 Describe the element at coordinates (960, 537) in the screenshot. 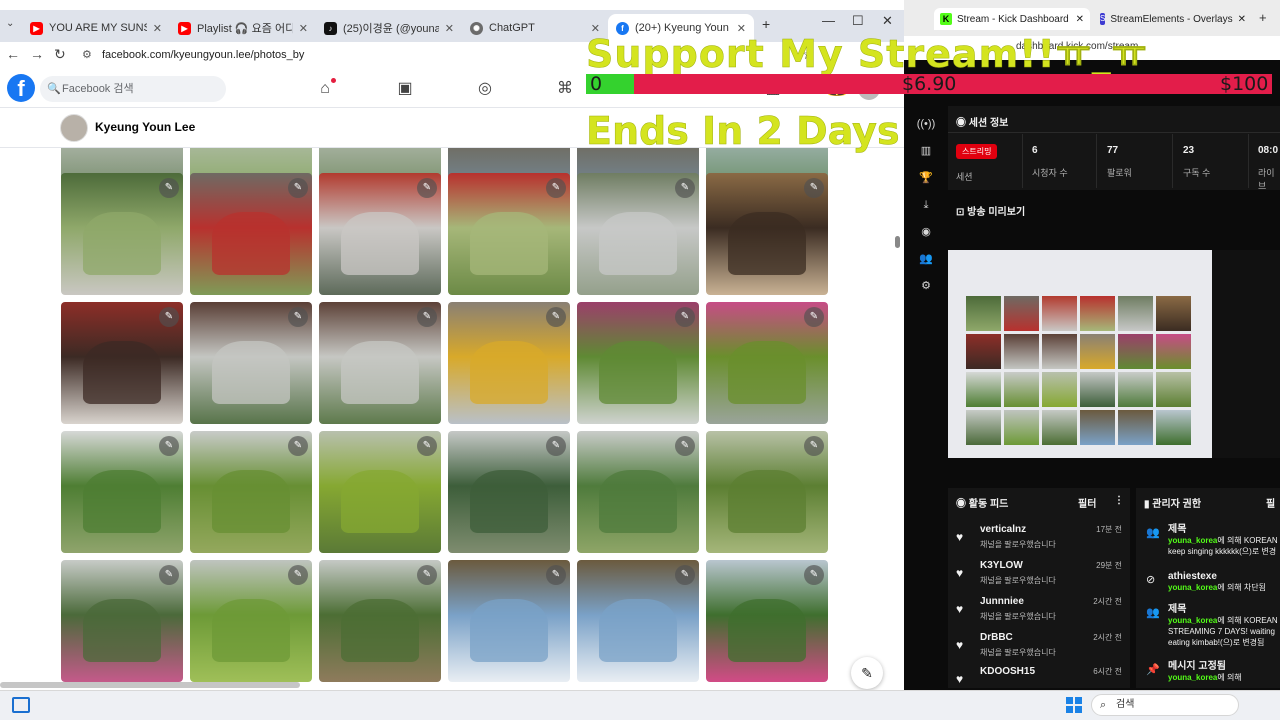

I see `heart-icon: ♥` at that location.